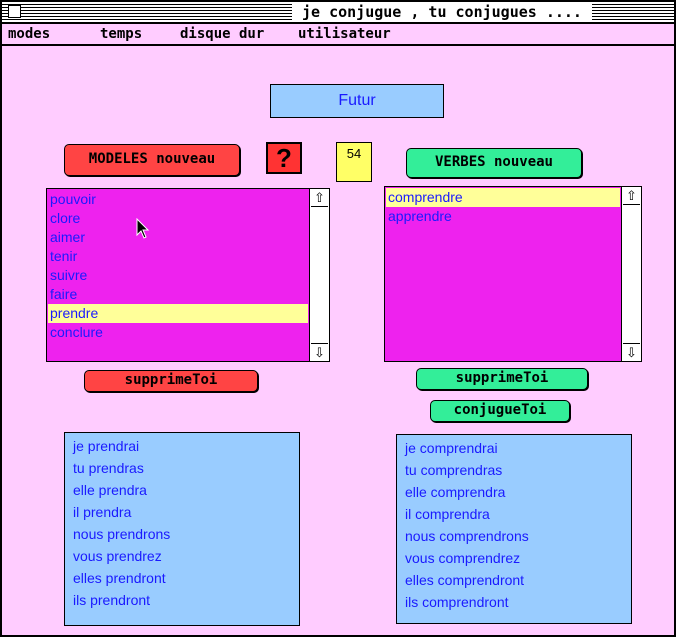 Image resolution: width=676 pixels, height=637 pixels. I want to click on tense-field: Futur, so click(357, 101).